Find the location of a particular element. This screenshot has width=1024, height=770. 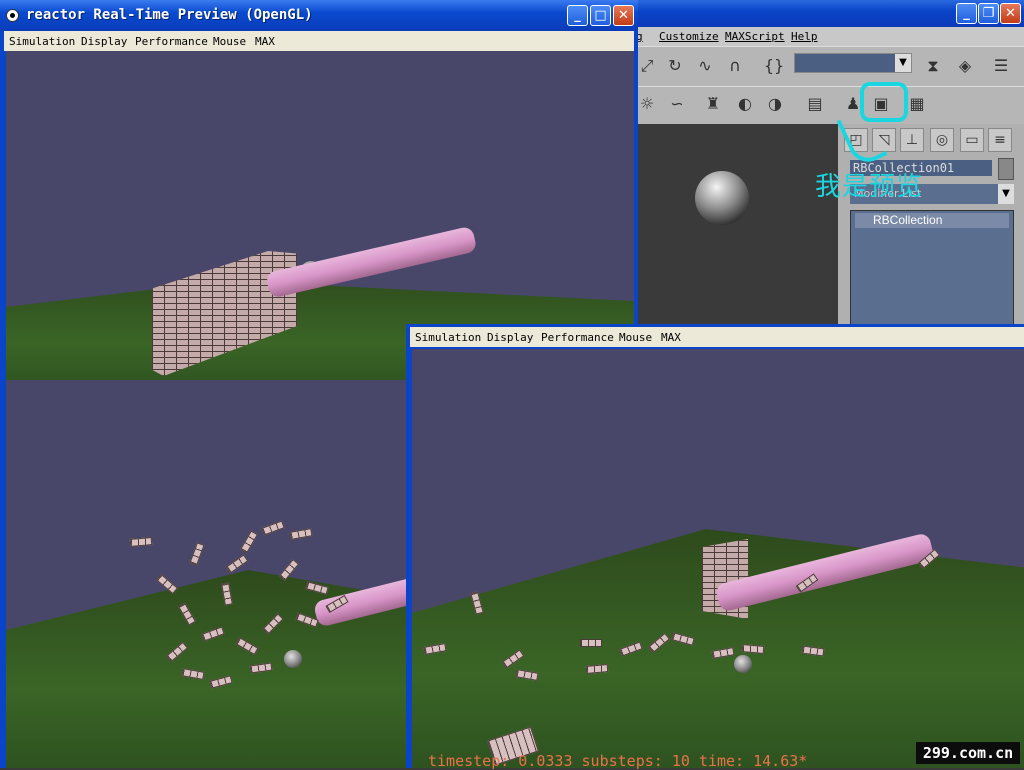

named-selection-dropdown: ▼ is located at coordinates (853, 63).